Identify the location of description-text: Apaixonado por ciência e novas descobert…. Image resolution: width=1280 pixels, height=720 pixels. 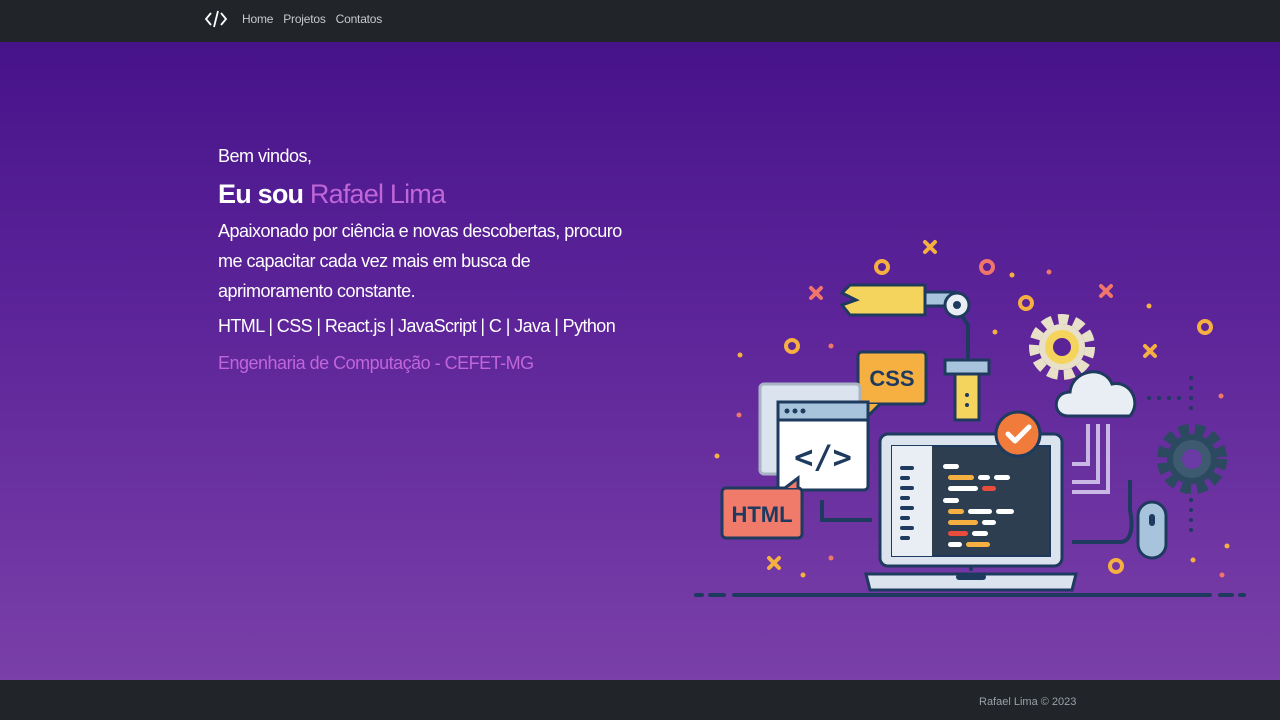
(420, 261).